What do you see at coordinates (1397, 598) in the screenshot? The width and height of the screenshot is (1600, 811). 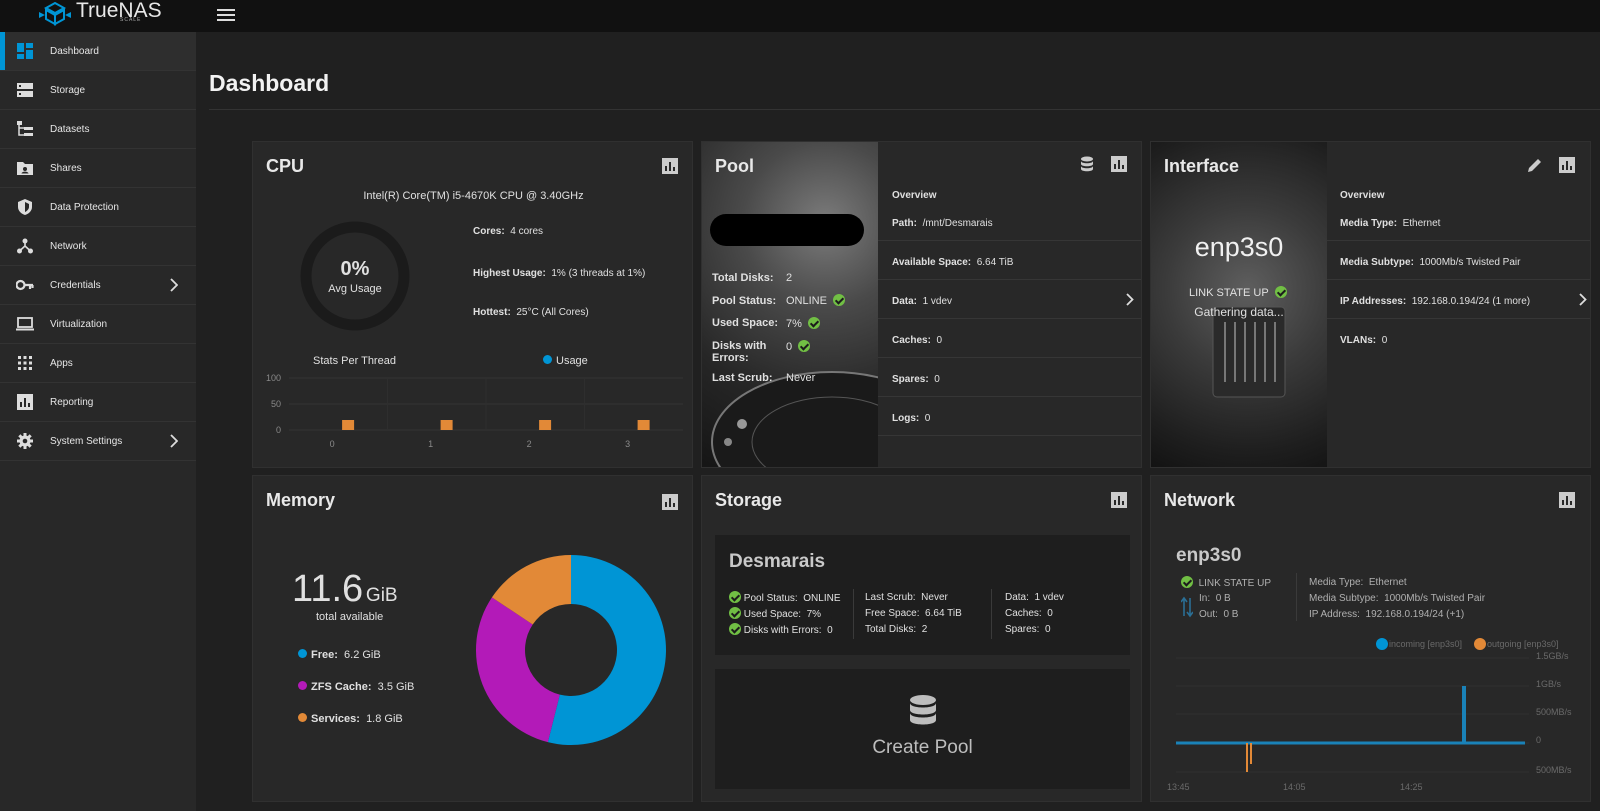 I see `network-media-subtype: Media Subtype: 1000Mb/s Twisted Pair` at bounding box center [1397, 598].